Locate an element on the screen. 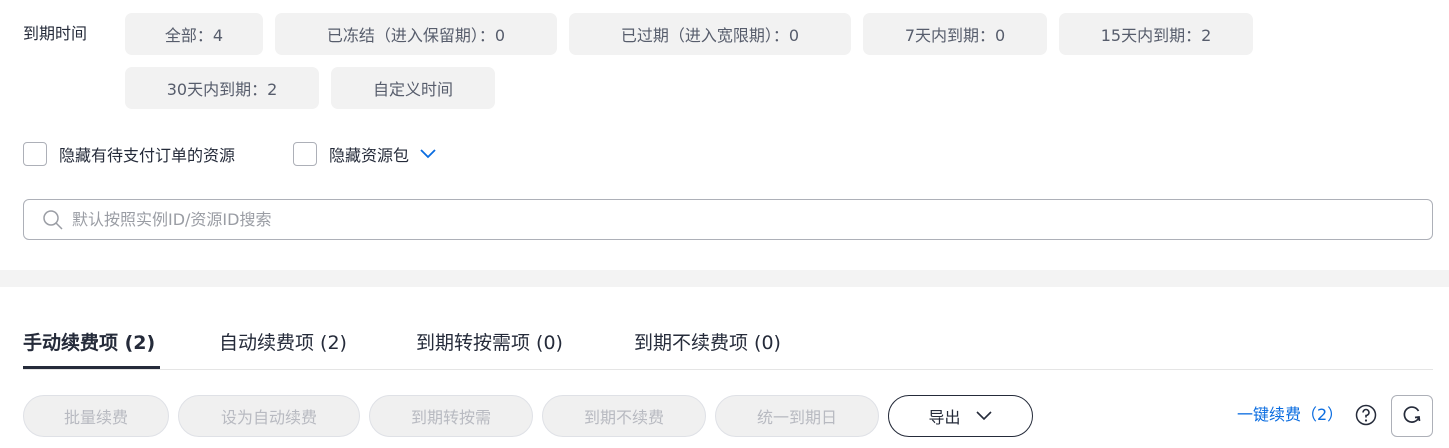 The width and height of the screenshot is (1449, 448). active-tab-indicator is located at coordinates (91, 367).